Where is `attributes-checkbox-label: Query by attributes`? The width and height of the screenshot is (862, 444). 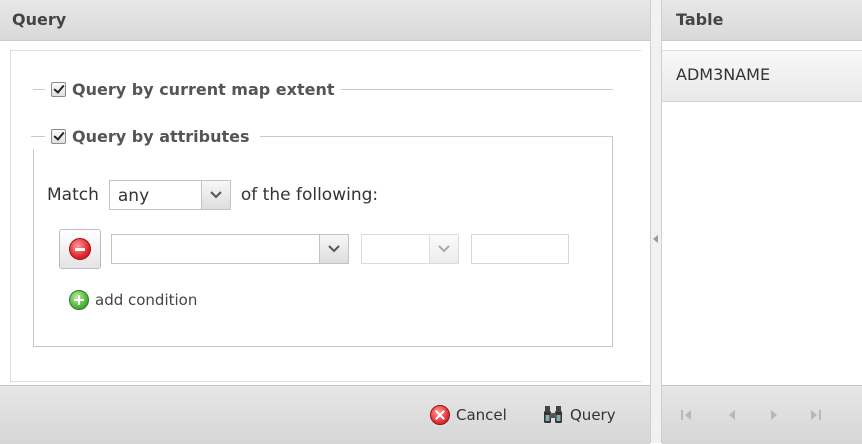
attributes-checkbox-label: Query by attributes is located at coordinates (164, 136).